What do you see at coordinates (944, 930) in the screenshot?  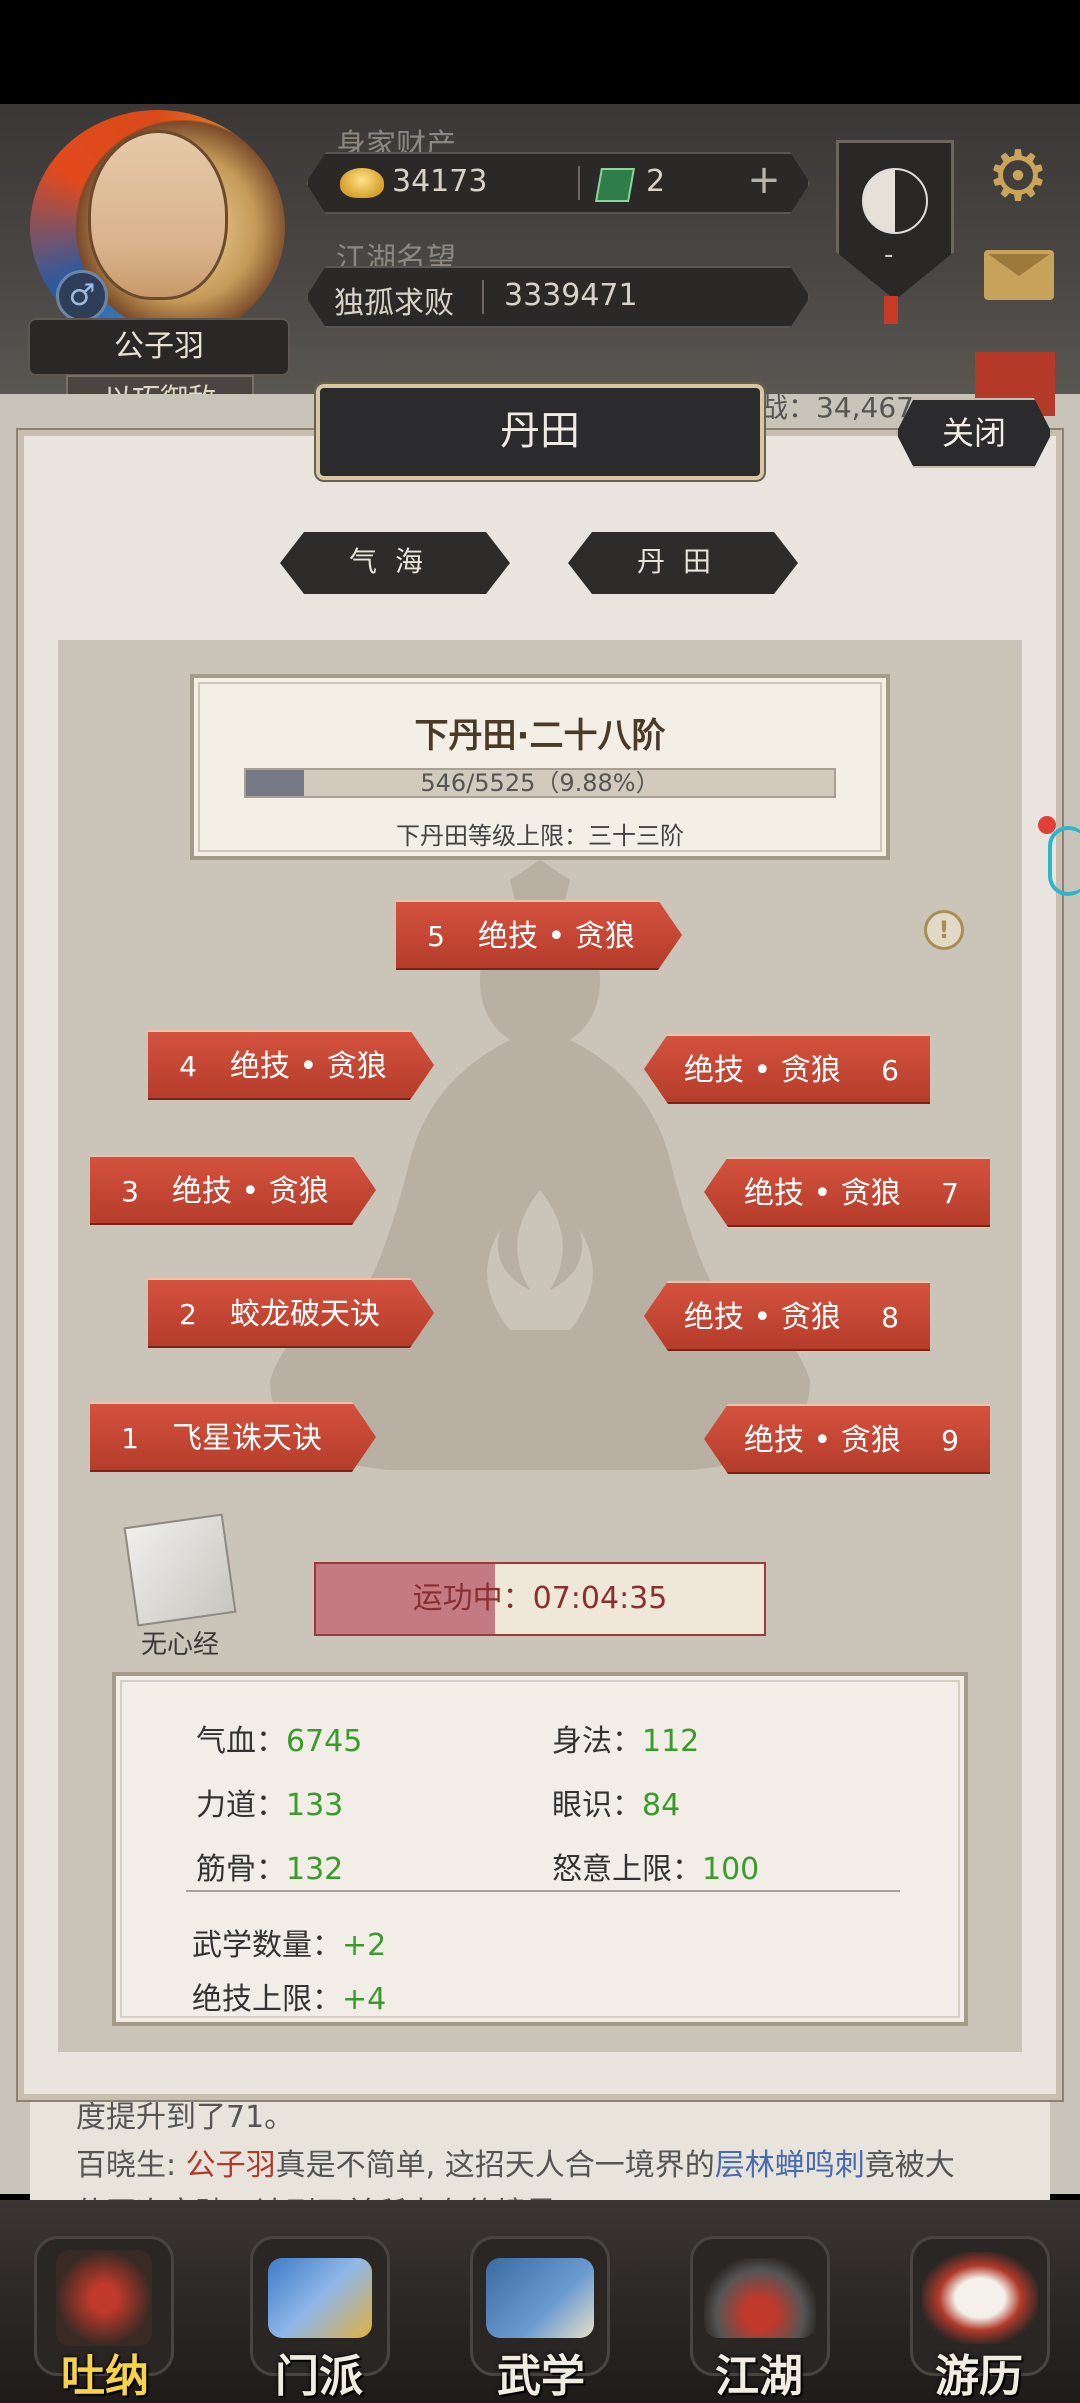 I see `info-icon: !` at bounding box center [944, 930].